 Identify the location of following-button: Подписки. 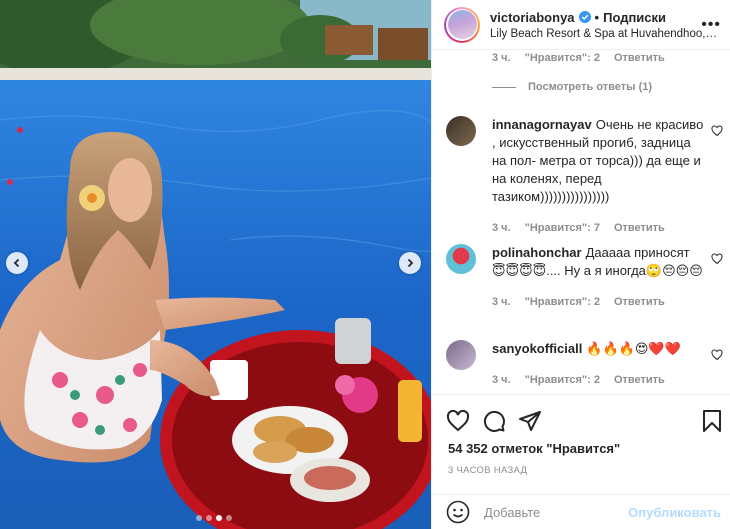
(634, 17).